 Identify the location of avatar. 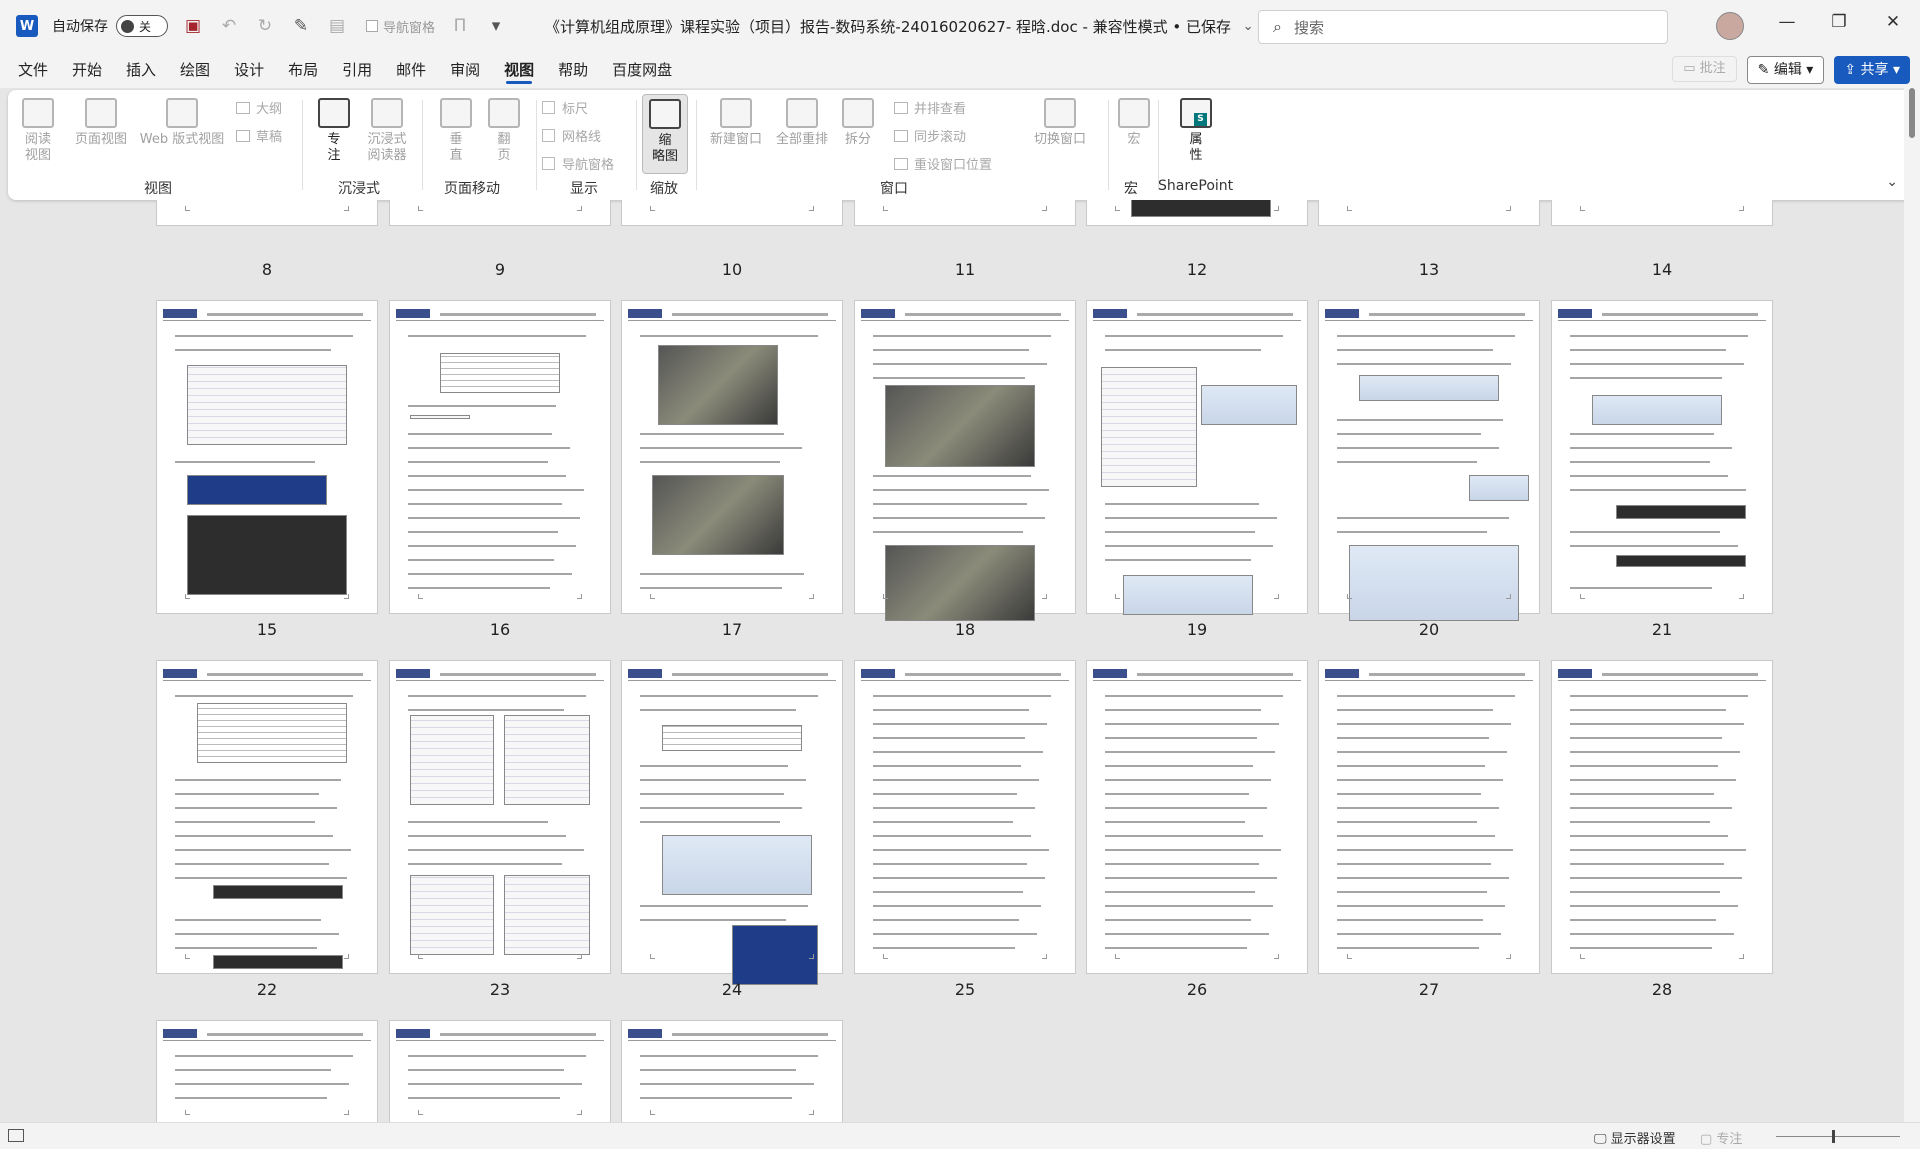
(1730, 26).